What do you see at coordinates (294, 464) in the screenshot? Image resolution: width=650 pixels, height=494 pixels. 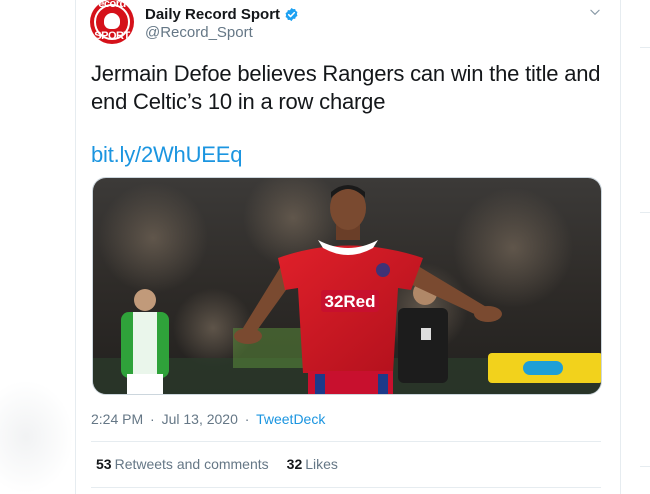 I see `likes-count: 32` at bounding box center [294, 464].